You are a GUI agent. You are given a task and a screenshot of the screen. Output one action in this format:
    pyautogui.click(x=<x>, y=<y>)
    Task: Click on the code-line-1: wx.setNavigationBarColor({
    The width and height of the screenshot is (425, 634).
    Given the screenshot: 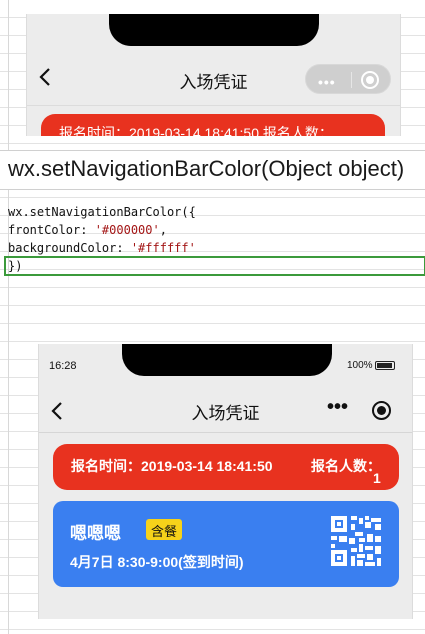 What is the action you would take?
    pyautogui.click(x=102, y=212)
    